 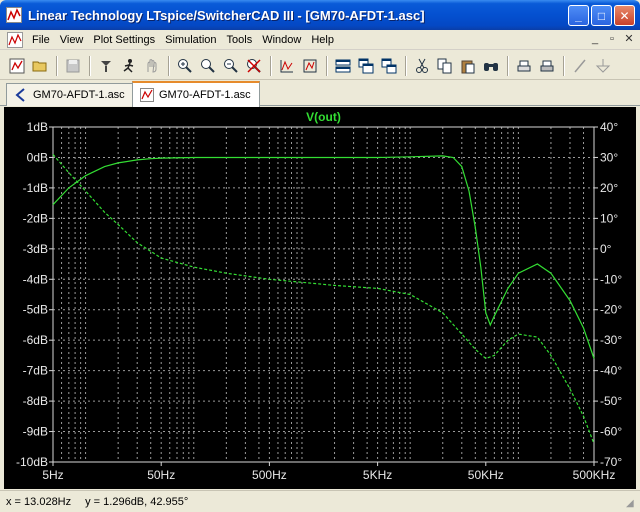 I want to click on cursor-y-readout: y = 1.296dB, 42.955°, so click(x=137, y=501).